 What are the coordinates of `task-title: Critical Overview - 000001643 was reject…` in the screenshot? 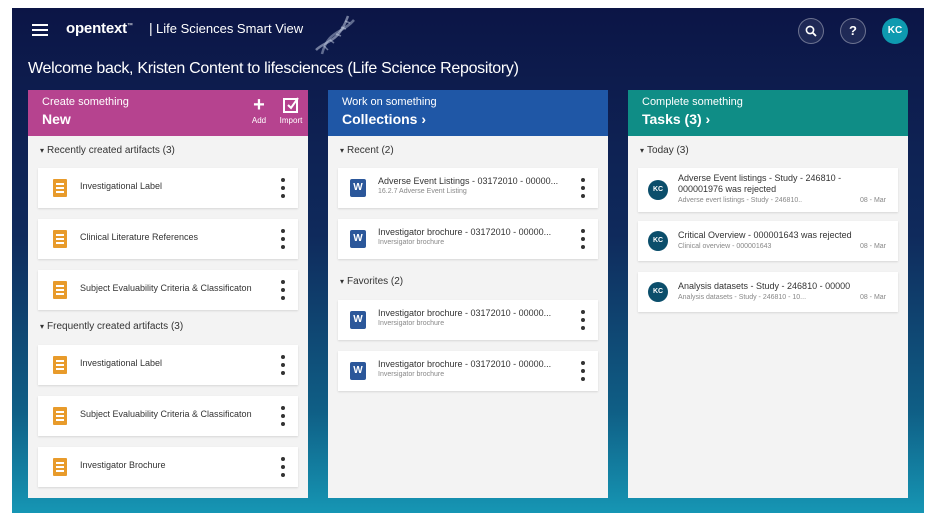 It's located at (765, 235).